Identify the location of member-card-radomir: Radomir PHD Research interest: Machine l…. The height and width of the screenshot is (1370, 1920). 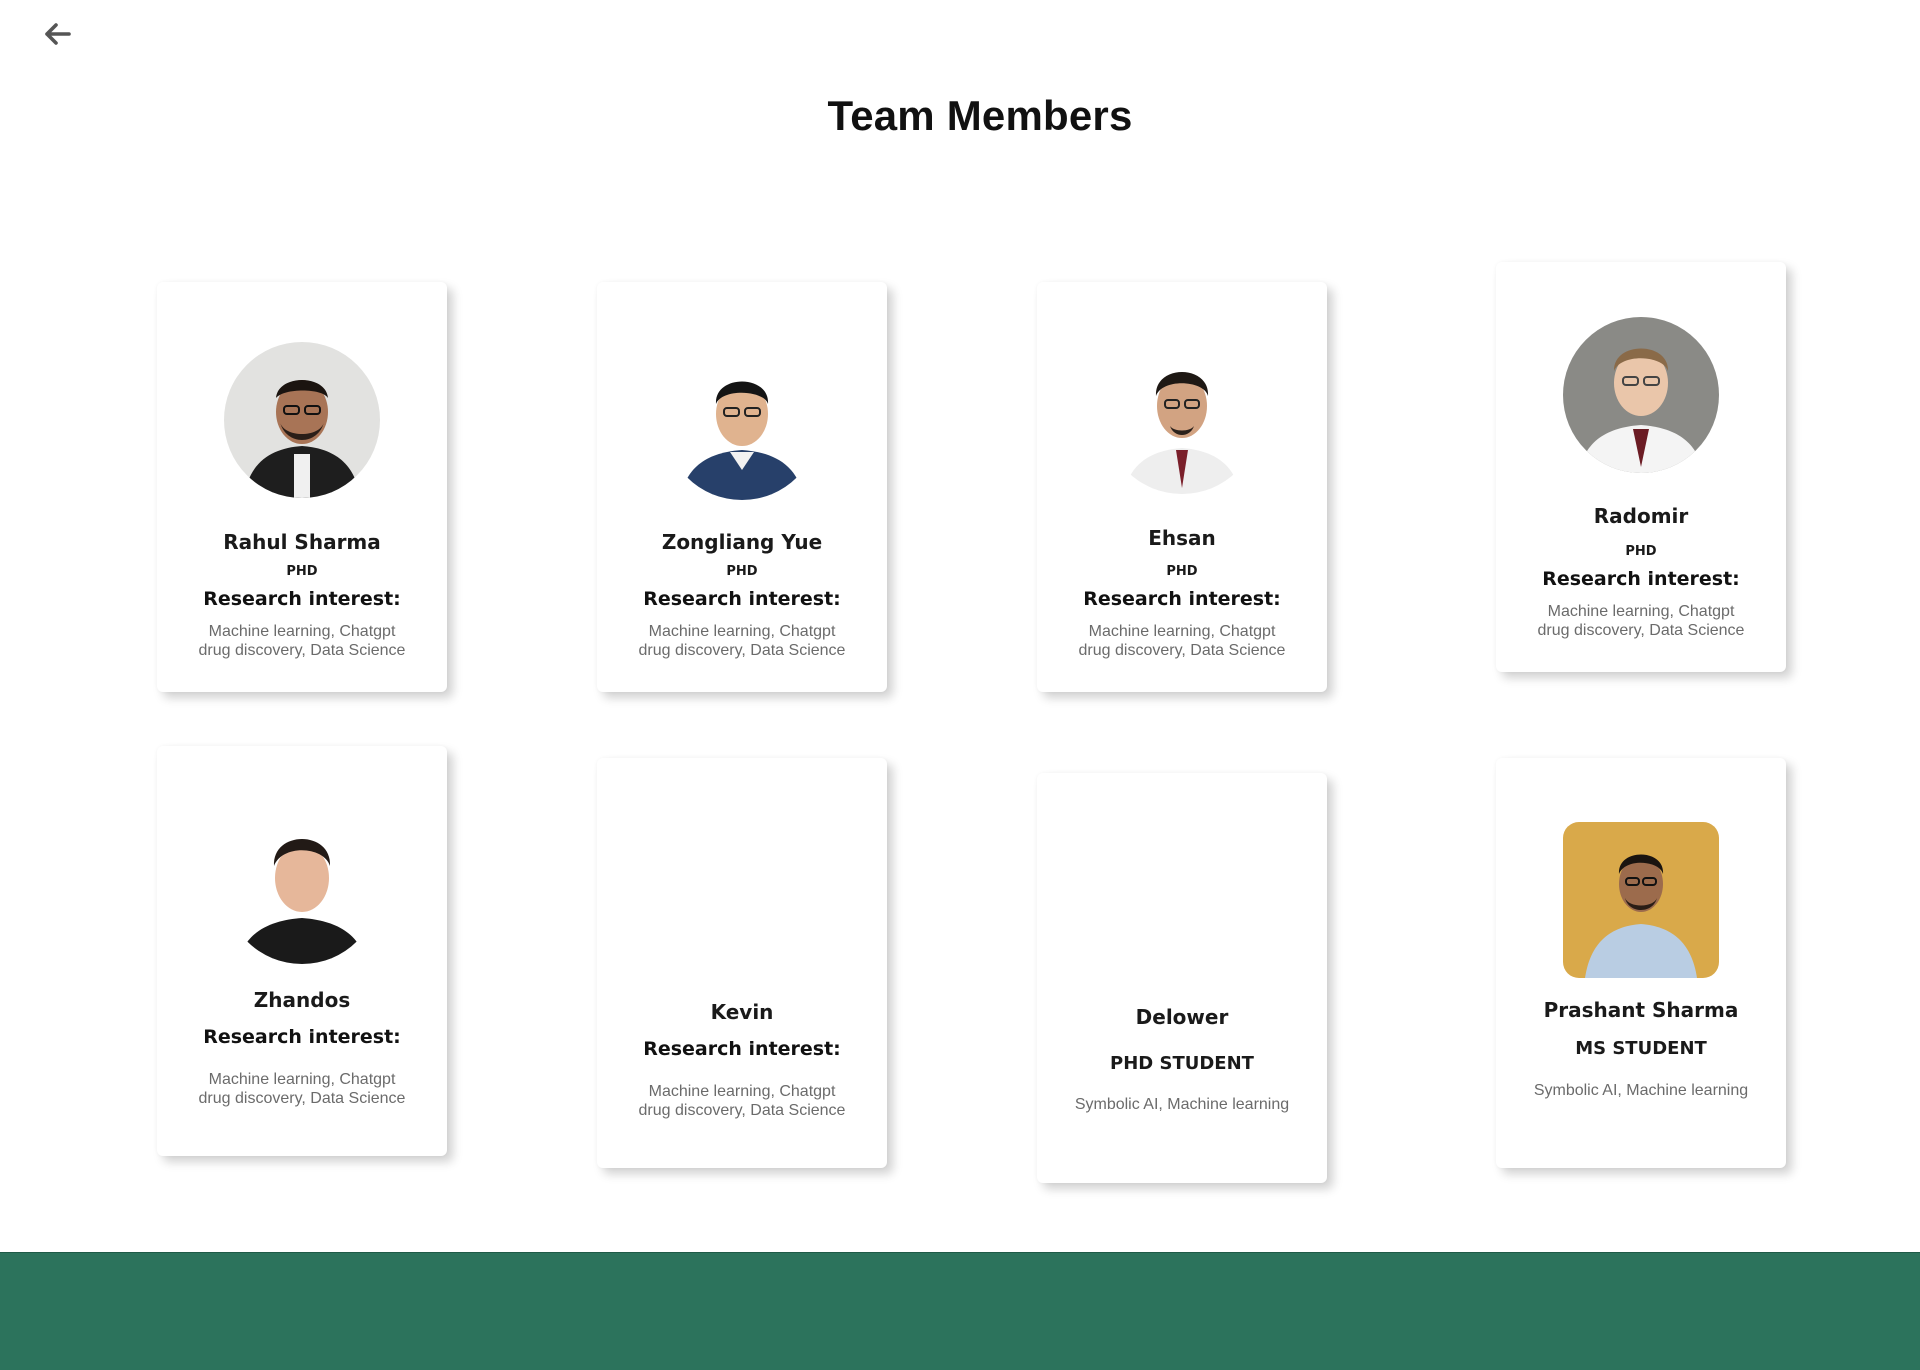
(1641, 467).